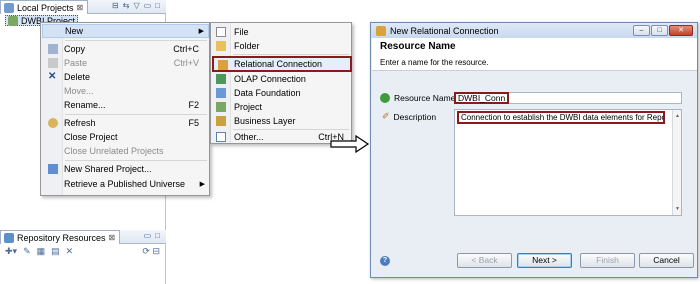 This screenshot has width=700, height=284. Describe the element at coordinates (681, 30) in the screenshot. I see `close-button: ✕` at that location.